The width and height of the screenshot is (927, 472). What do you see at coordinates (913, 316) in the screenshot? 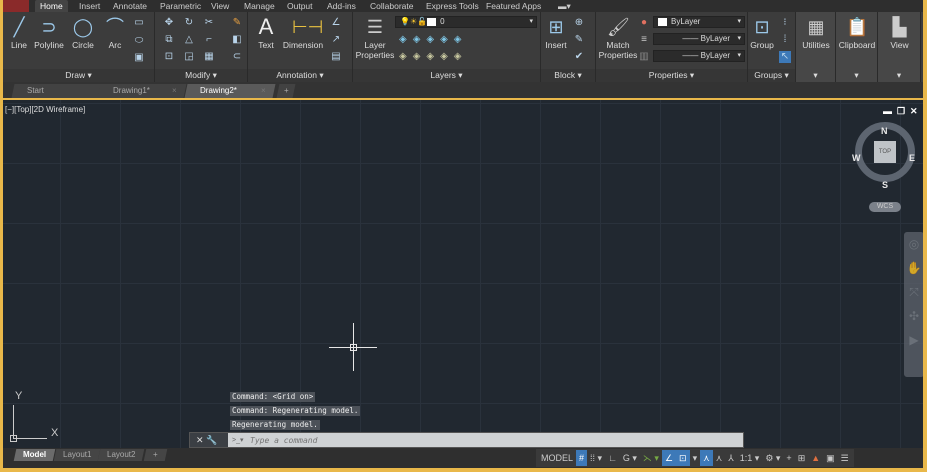
I see `orbit-icon: ✣` at bounding box center [913, 316].